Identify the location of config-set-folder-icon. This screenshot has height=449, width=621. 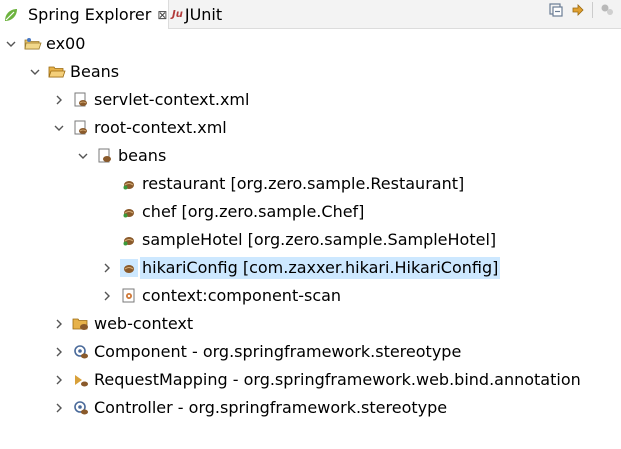
(81, 324).